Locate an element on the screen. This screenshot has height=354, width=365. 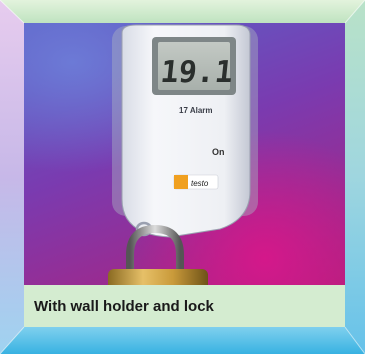
caption-bar: With wall holder and lock is located at coordinates (184, 306).